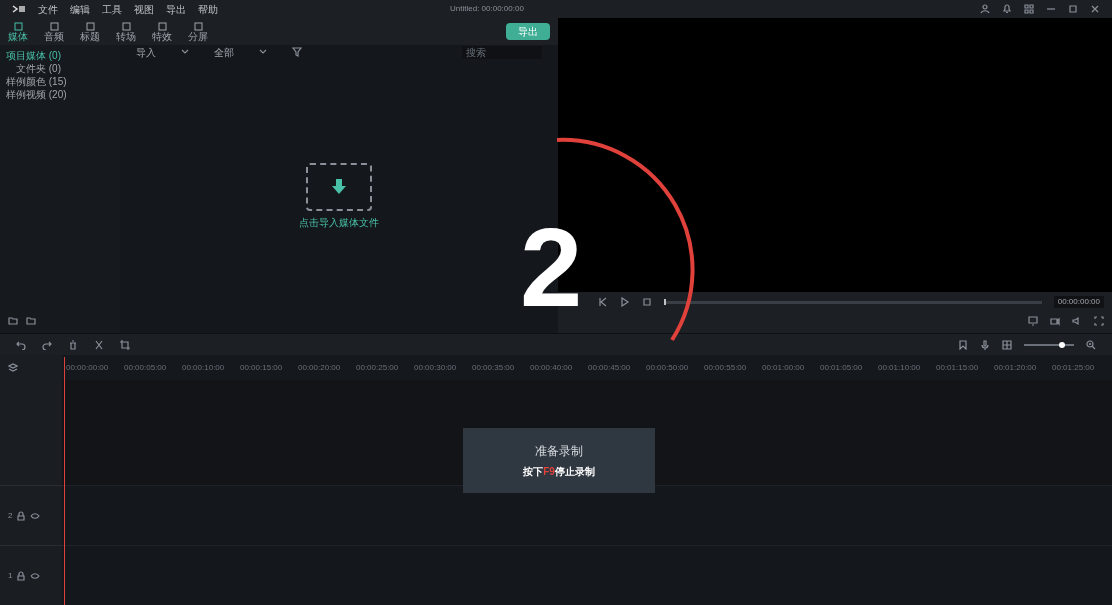  Describe the element at coordinates (551, 268) in the screenshot. I see `countdown-number: 2` at that location.